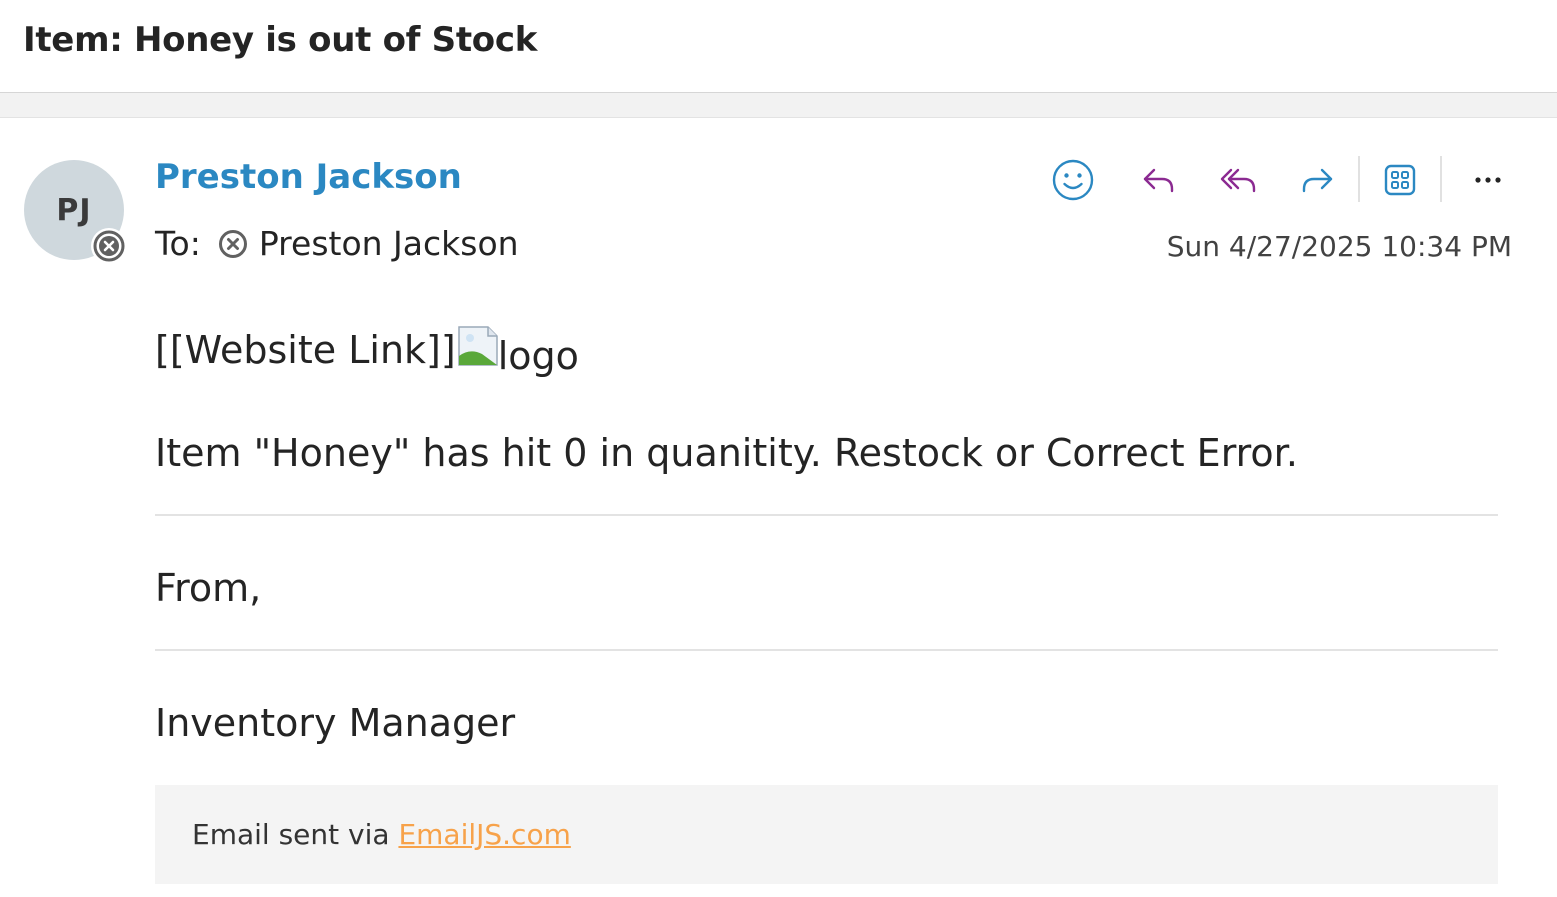 The image size is (1557, 897). I want to click on forward-button, so click(1318, 180).